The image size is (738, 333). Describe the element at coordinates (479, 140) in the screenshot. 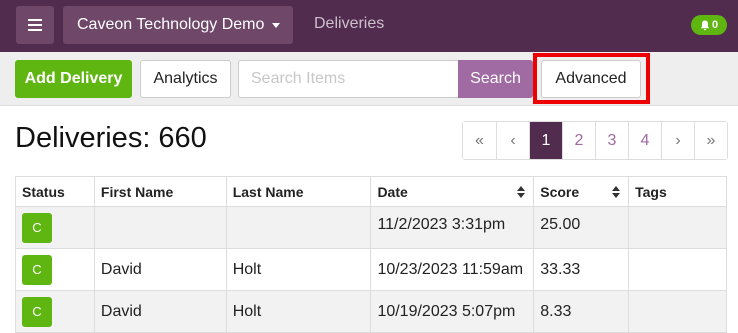

I see `page-first: «` at that location.